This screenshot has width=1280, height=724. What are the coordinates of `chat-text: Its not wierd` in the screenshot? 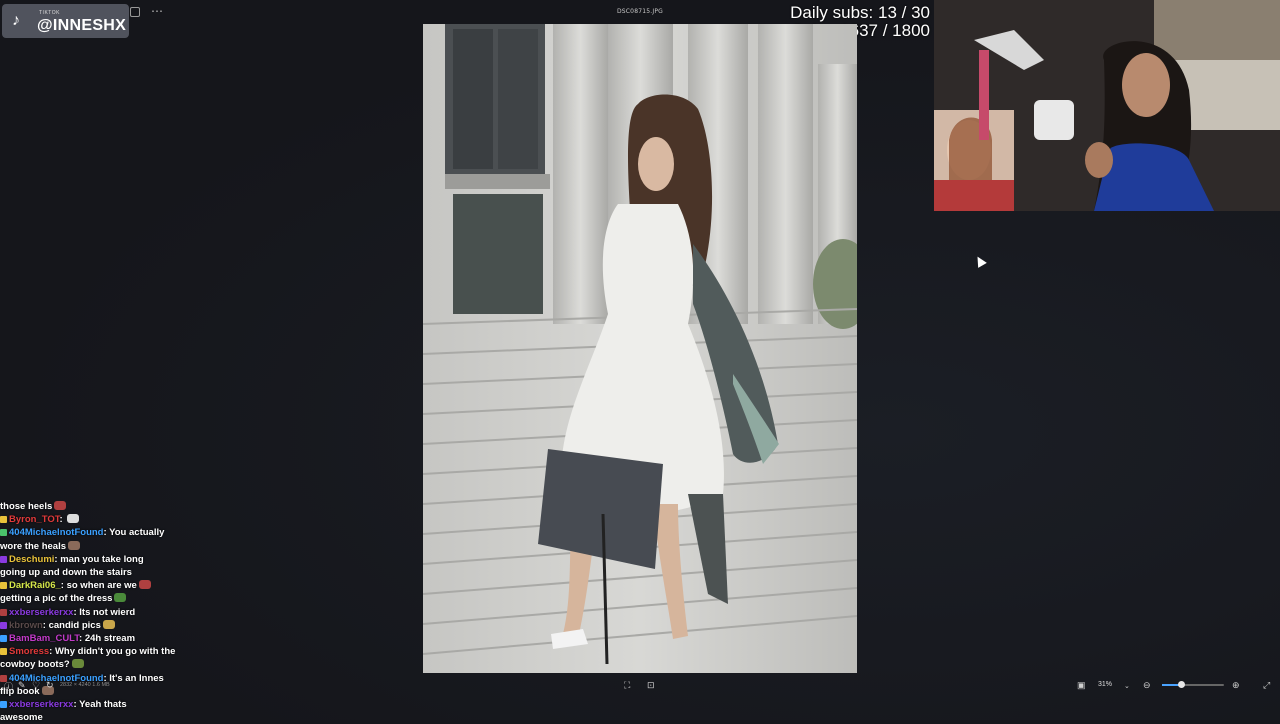 It's located at (107, 612).